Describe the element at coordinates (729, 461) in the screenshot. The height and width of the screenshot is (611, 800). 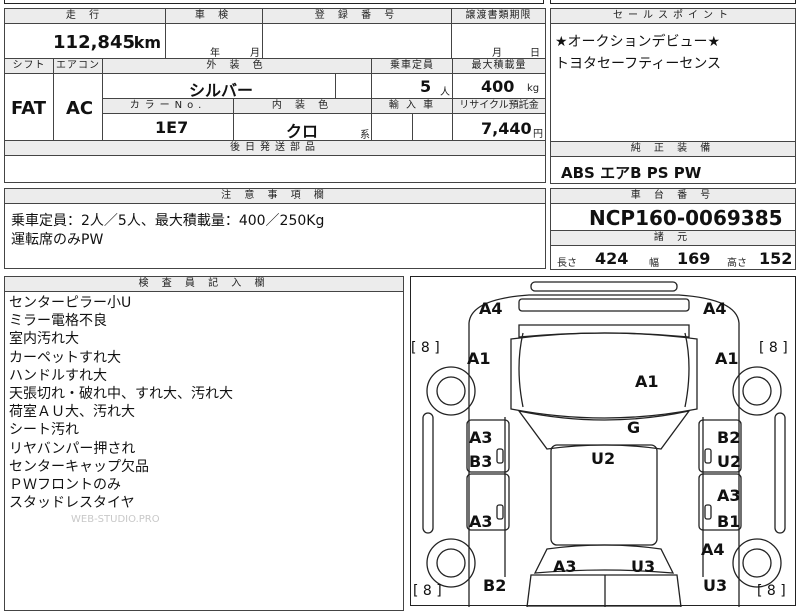
I see `label-door-fr-bottom: U2` at that location.